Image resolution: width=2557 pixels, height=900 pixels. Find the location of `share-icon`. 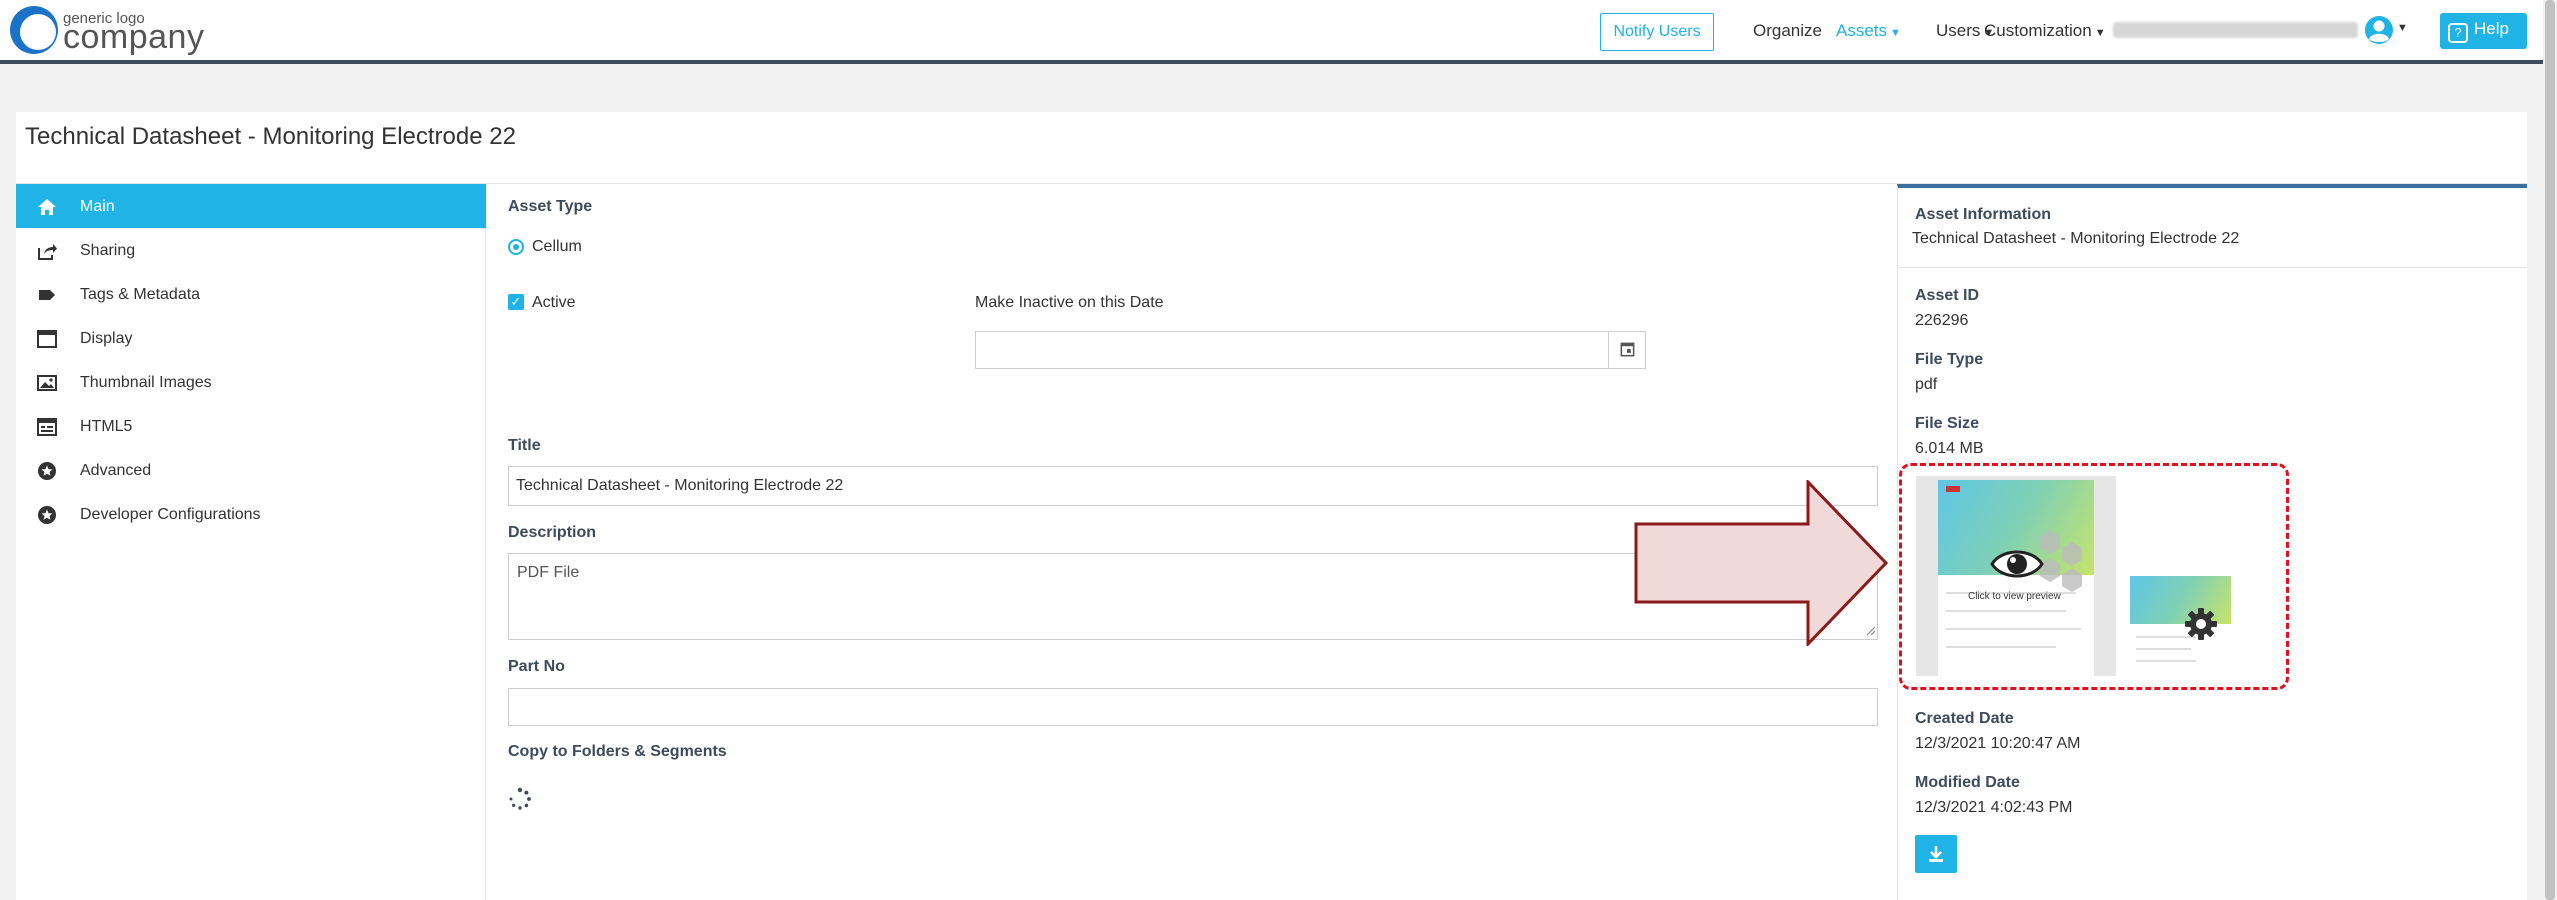

share-icon is located at coordinates (47, 252).